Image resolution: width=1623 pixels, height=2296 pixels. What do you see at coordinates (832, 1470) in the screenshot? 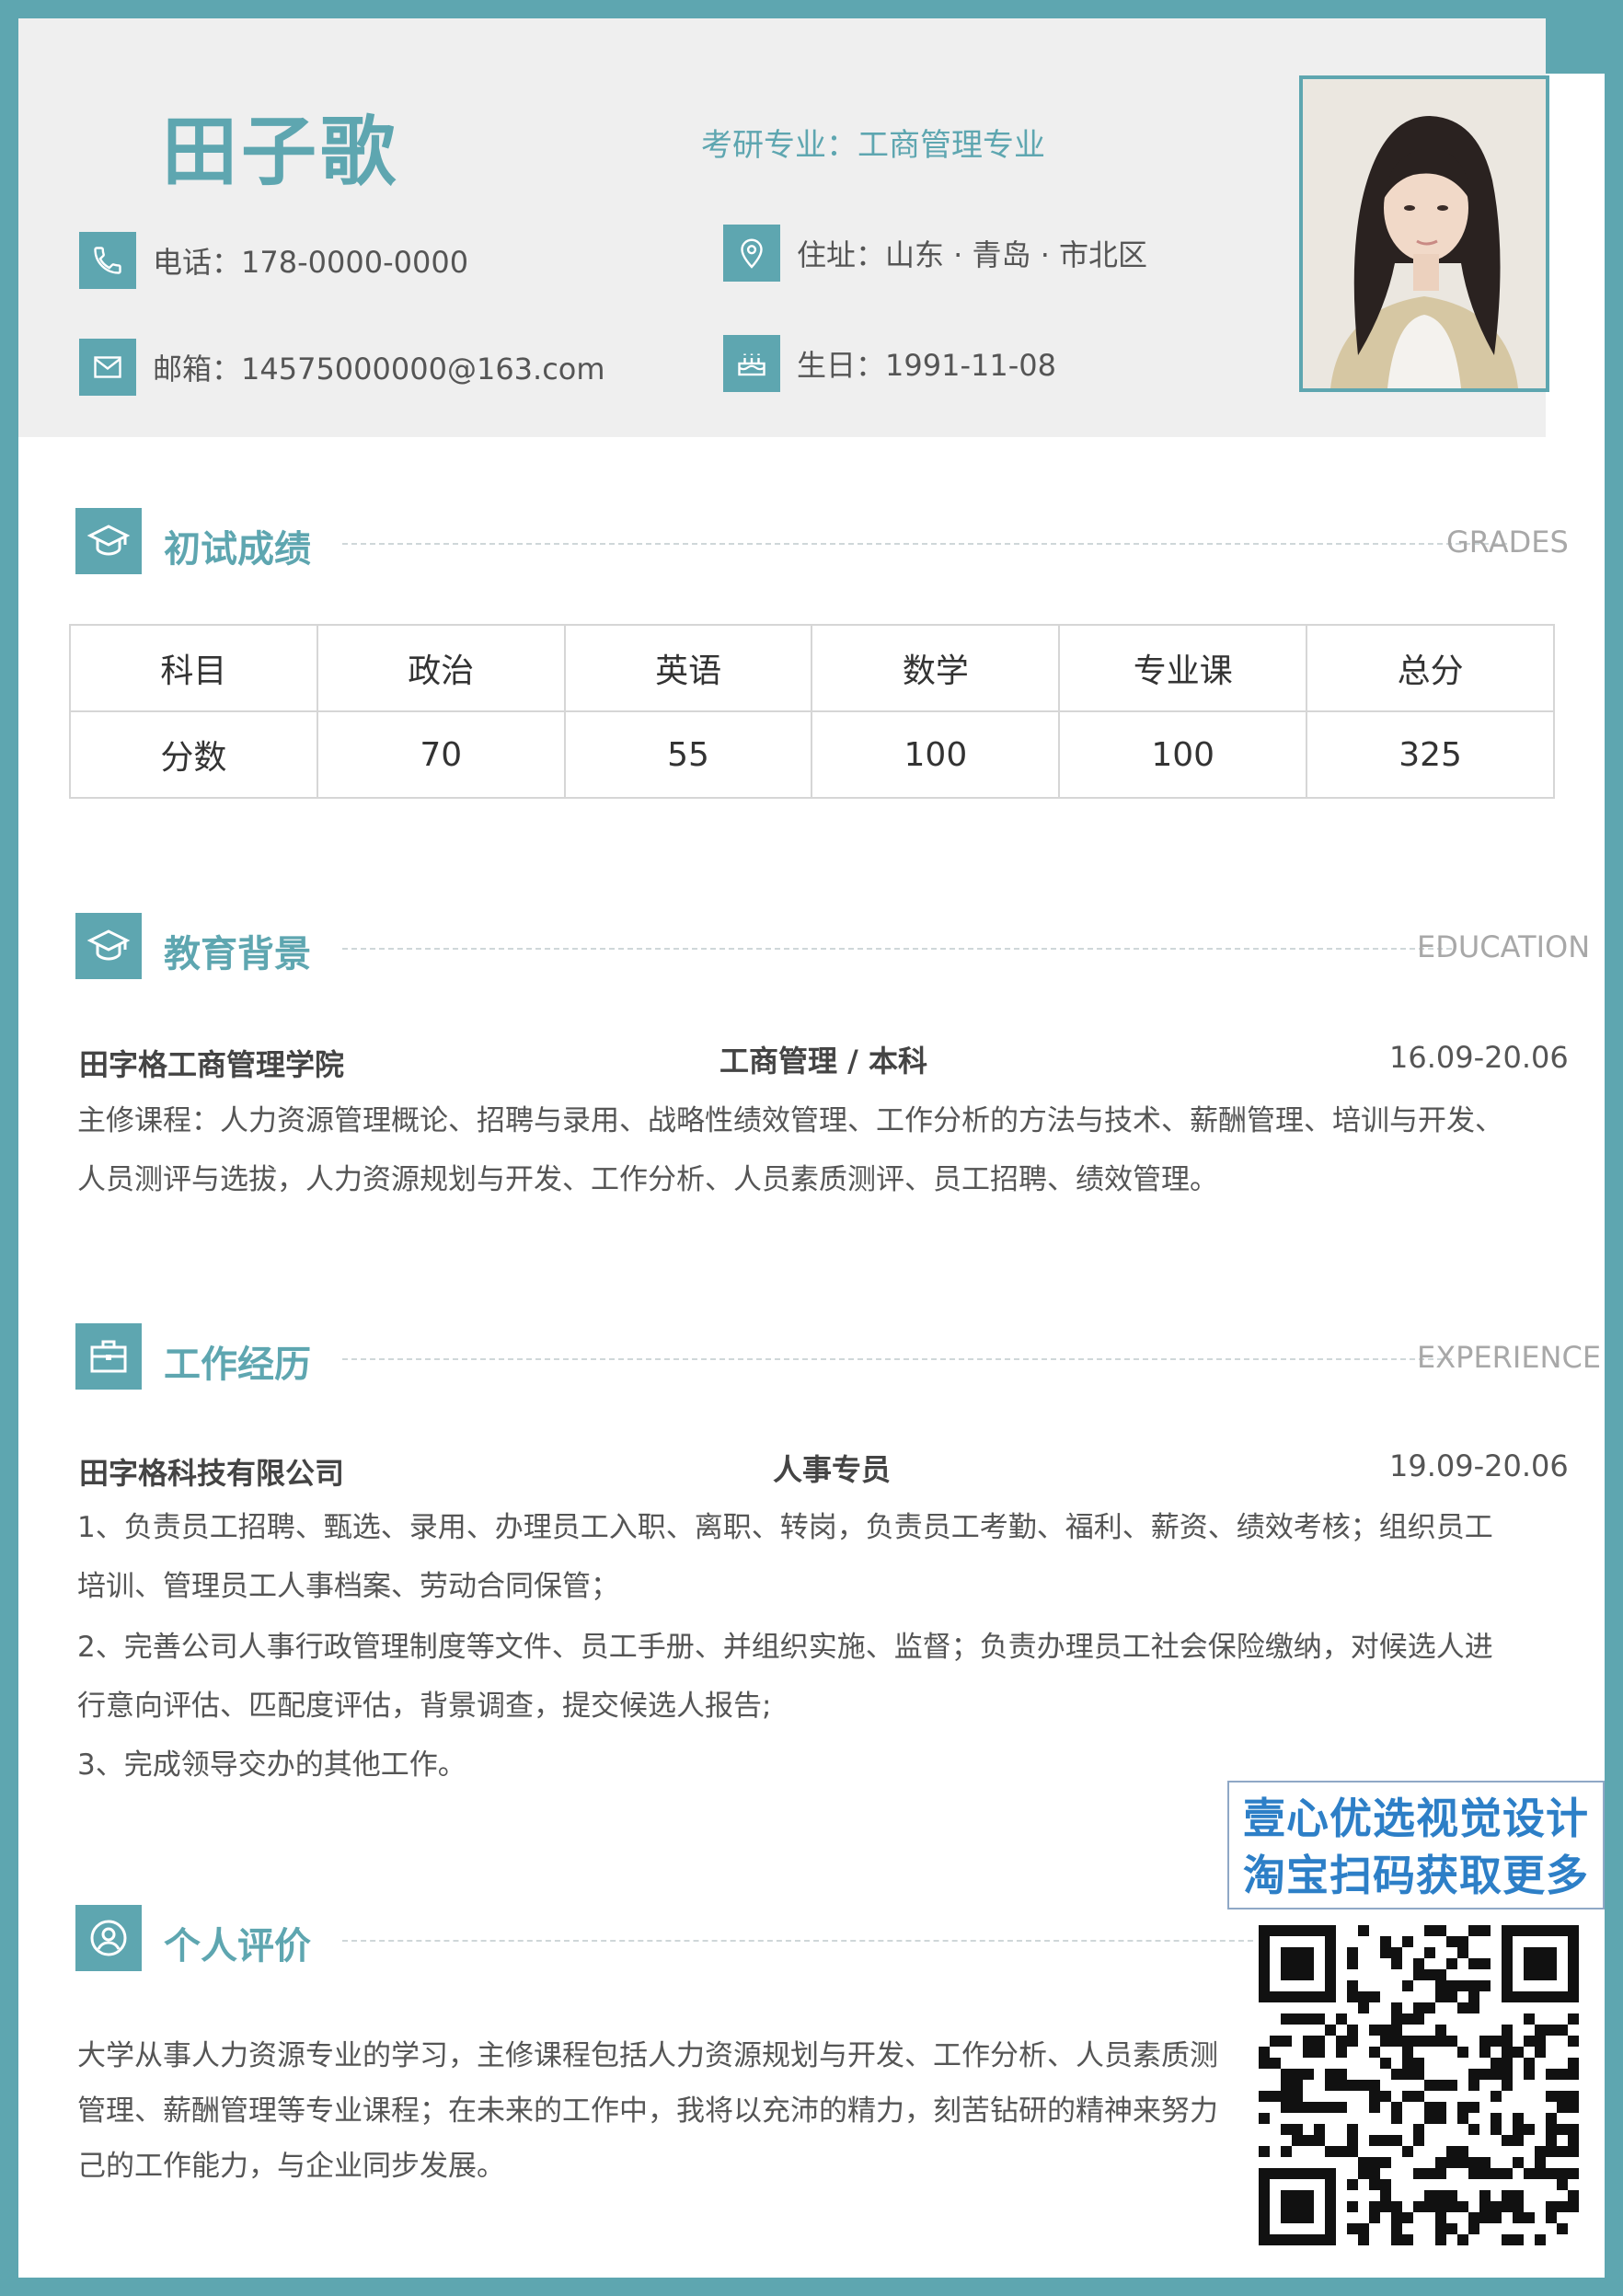
I see `job-position: 人事专员` at bounding box center [832, 1470].